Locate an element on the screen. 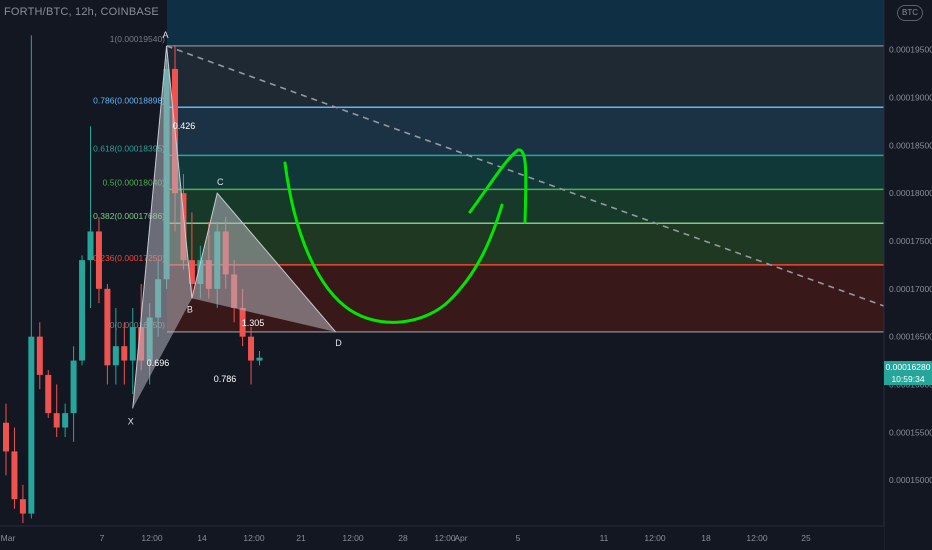 The height and width of the screenshot is (550, 932). x-tick-label: 14 is located at coordinates (202, 538).